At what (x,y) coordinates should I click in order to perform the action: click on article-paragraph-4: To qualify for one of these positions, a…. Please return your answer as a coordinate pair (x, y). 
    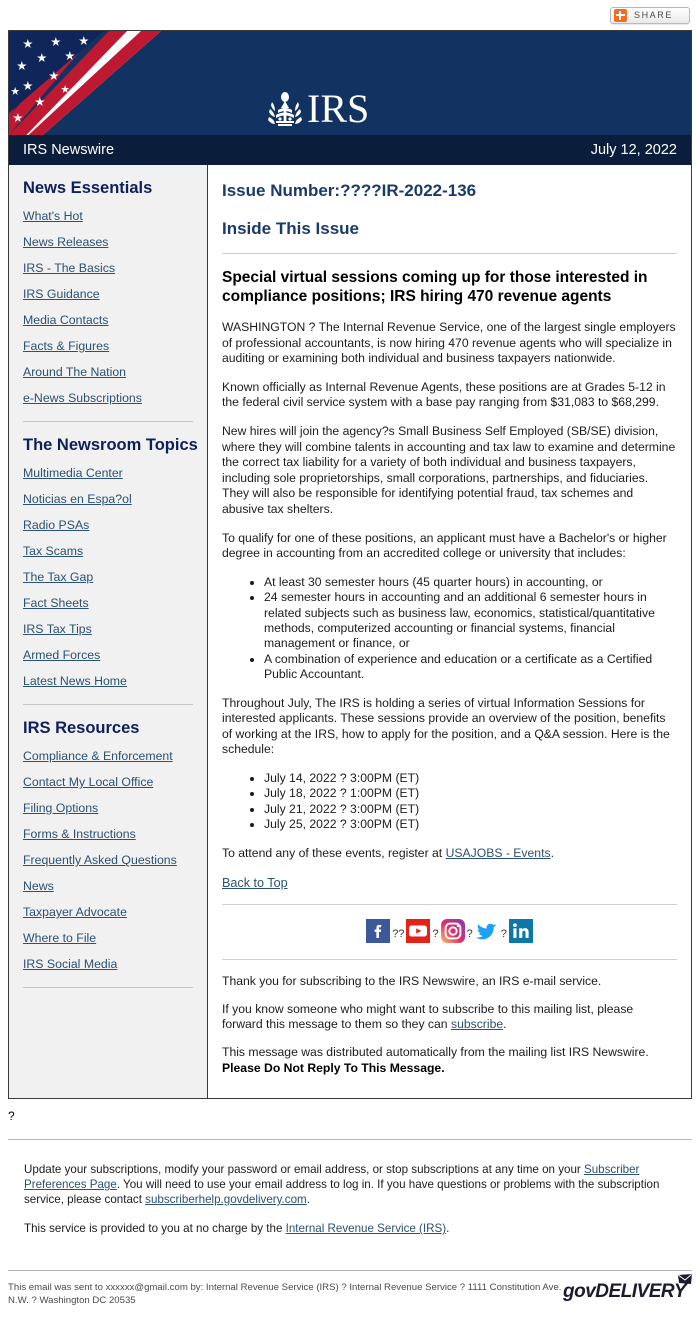
    Looking at the image, I should click on (444, 545).